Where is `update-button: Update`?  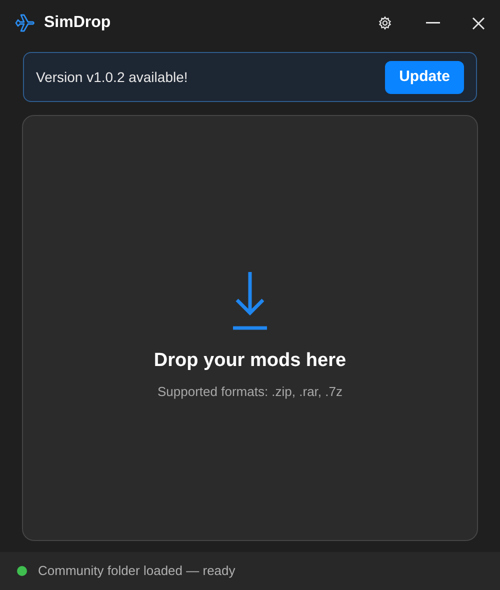
update-button: Update is located at coordinates (424, 77).